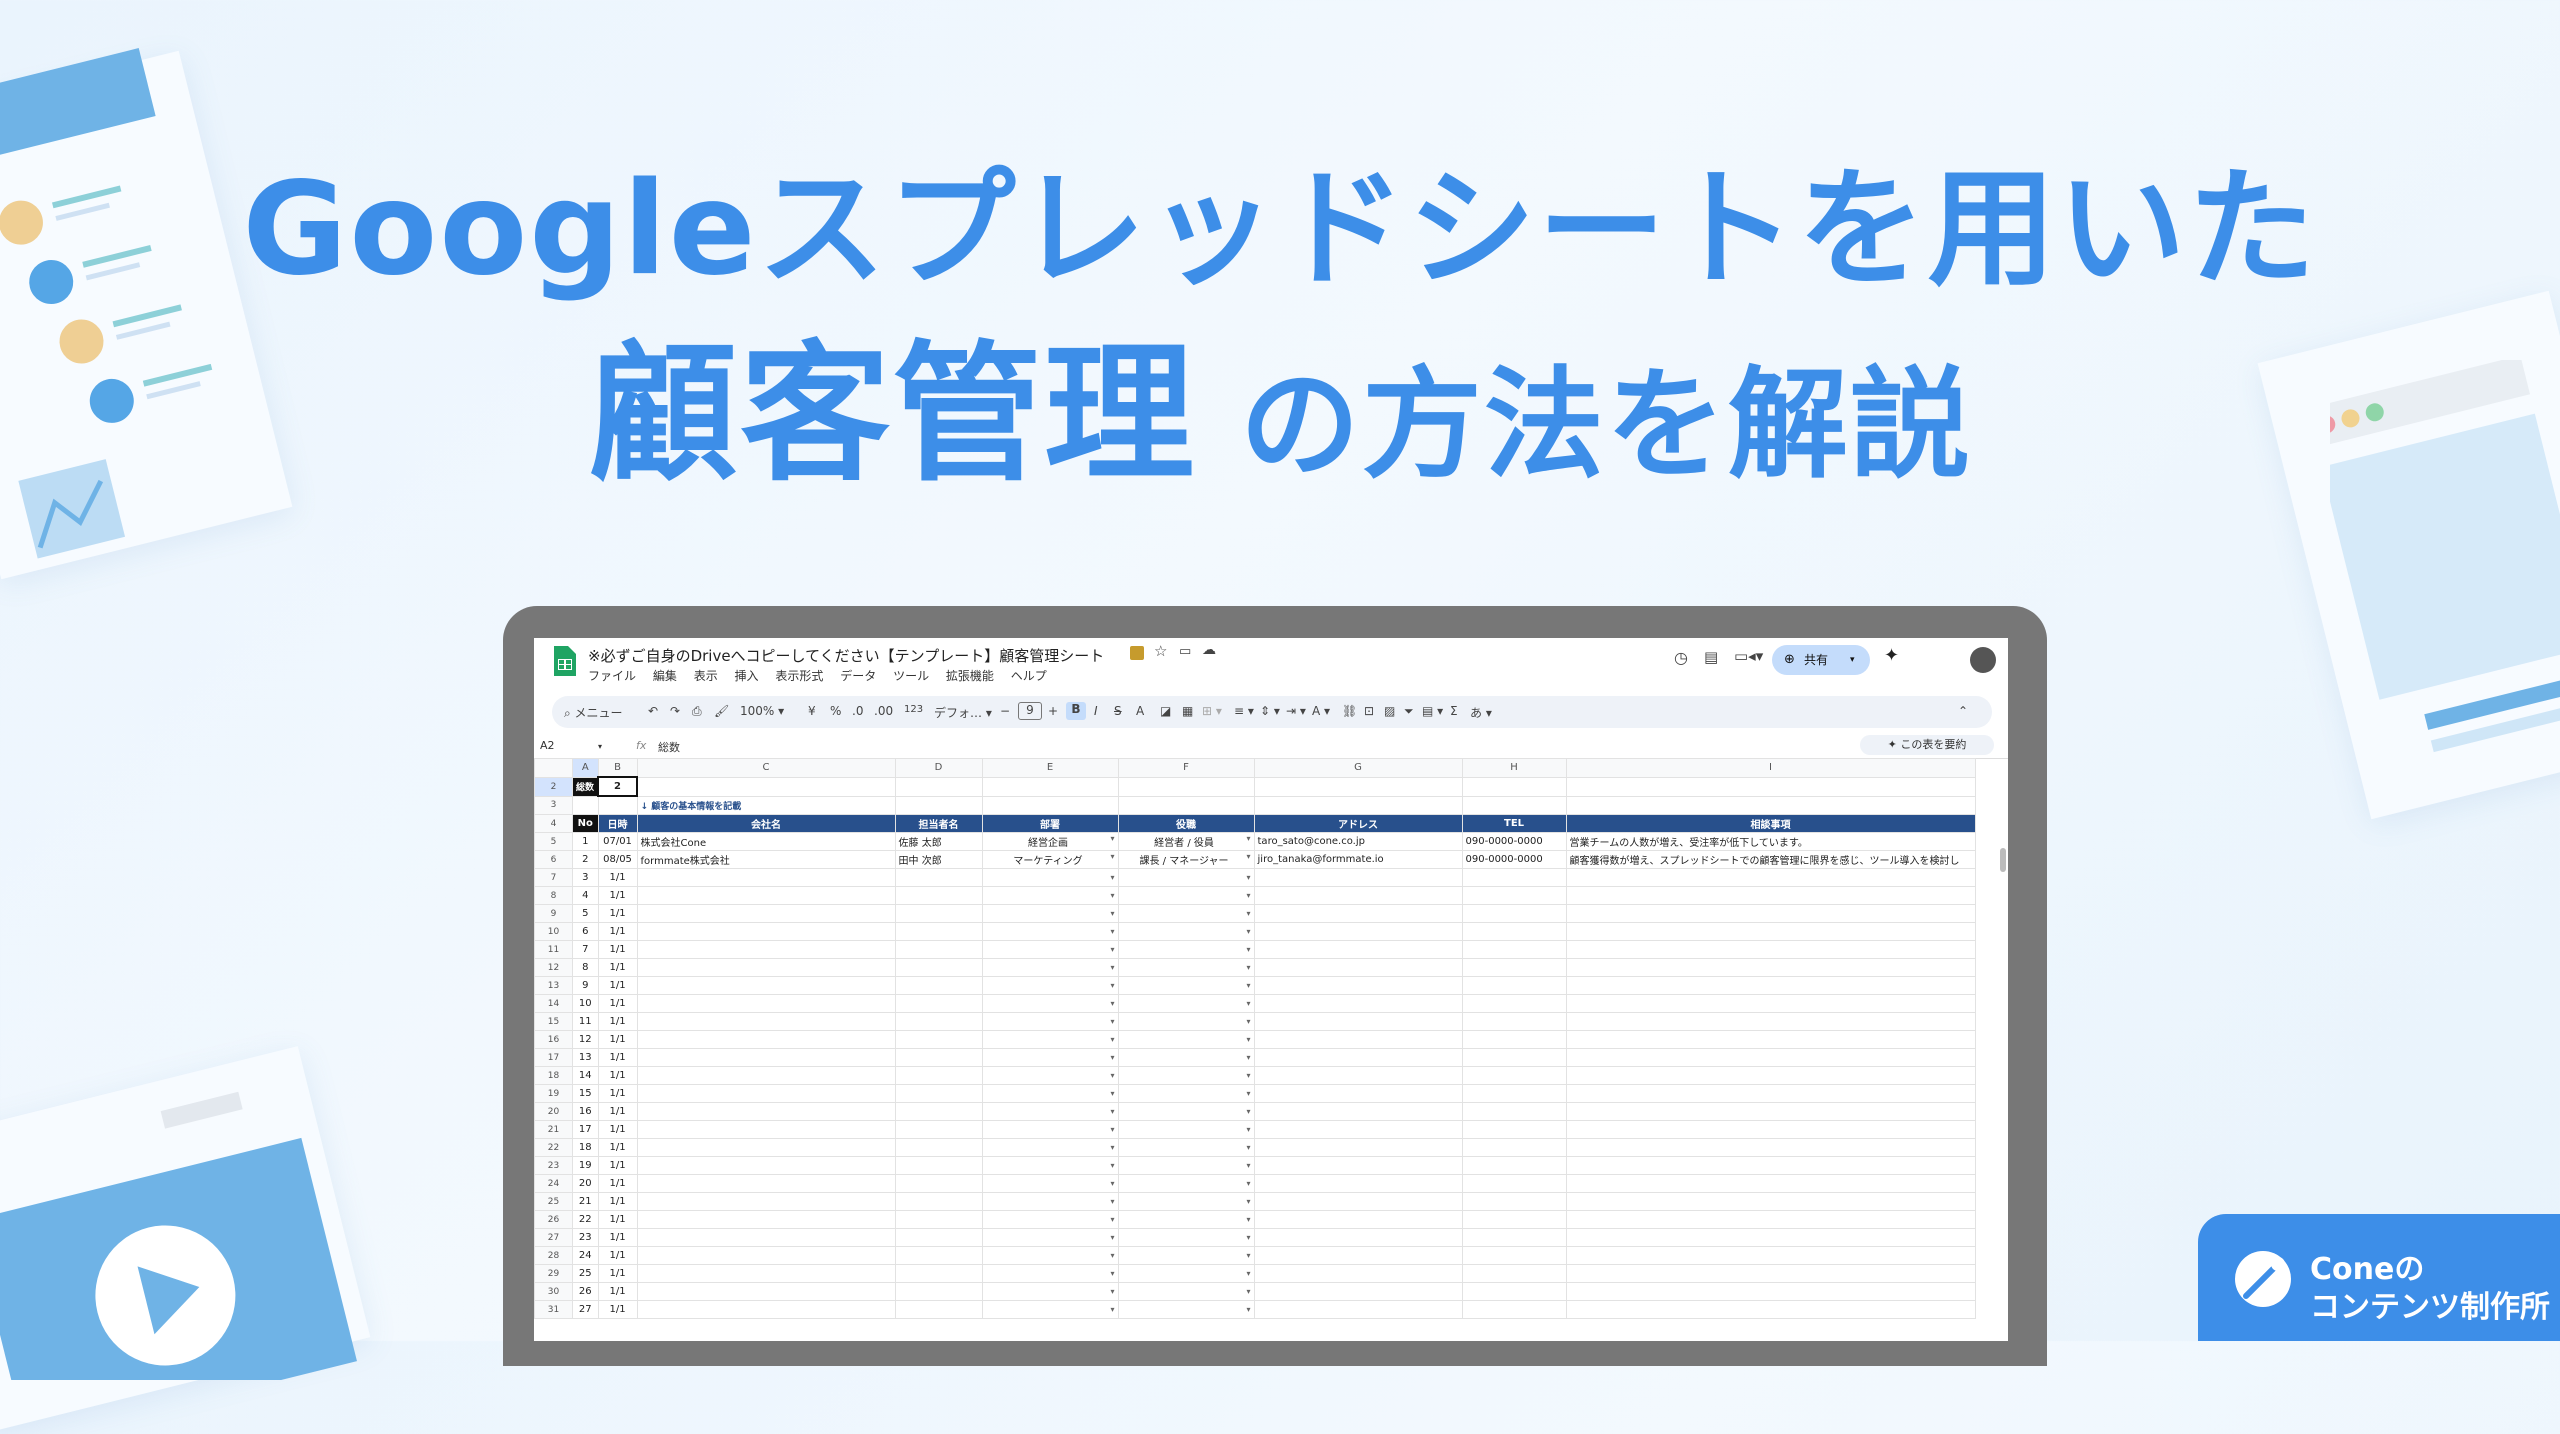 The image size is (2560, 1434). Describe the element at coordinates (1050, 859) in the screenshot. I see `department-dropdown: マーケティング ▾` at that location.